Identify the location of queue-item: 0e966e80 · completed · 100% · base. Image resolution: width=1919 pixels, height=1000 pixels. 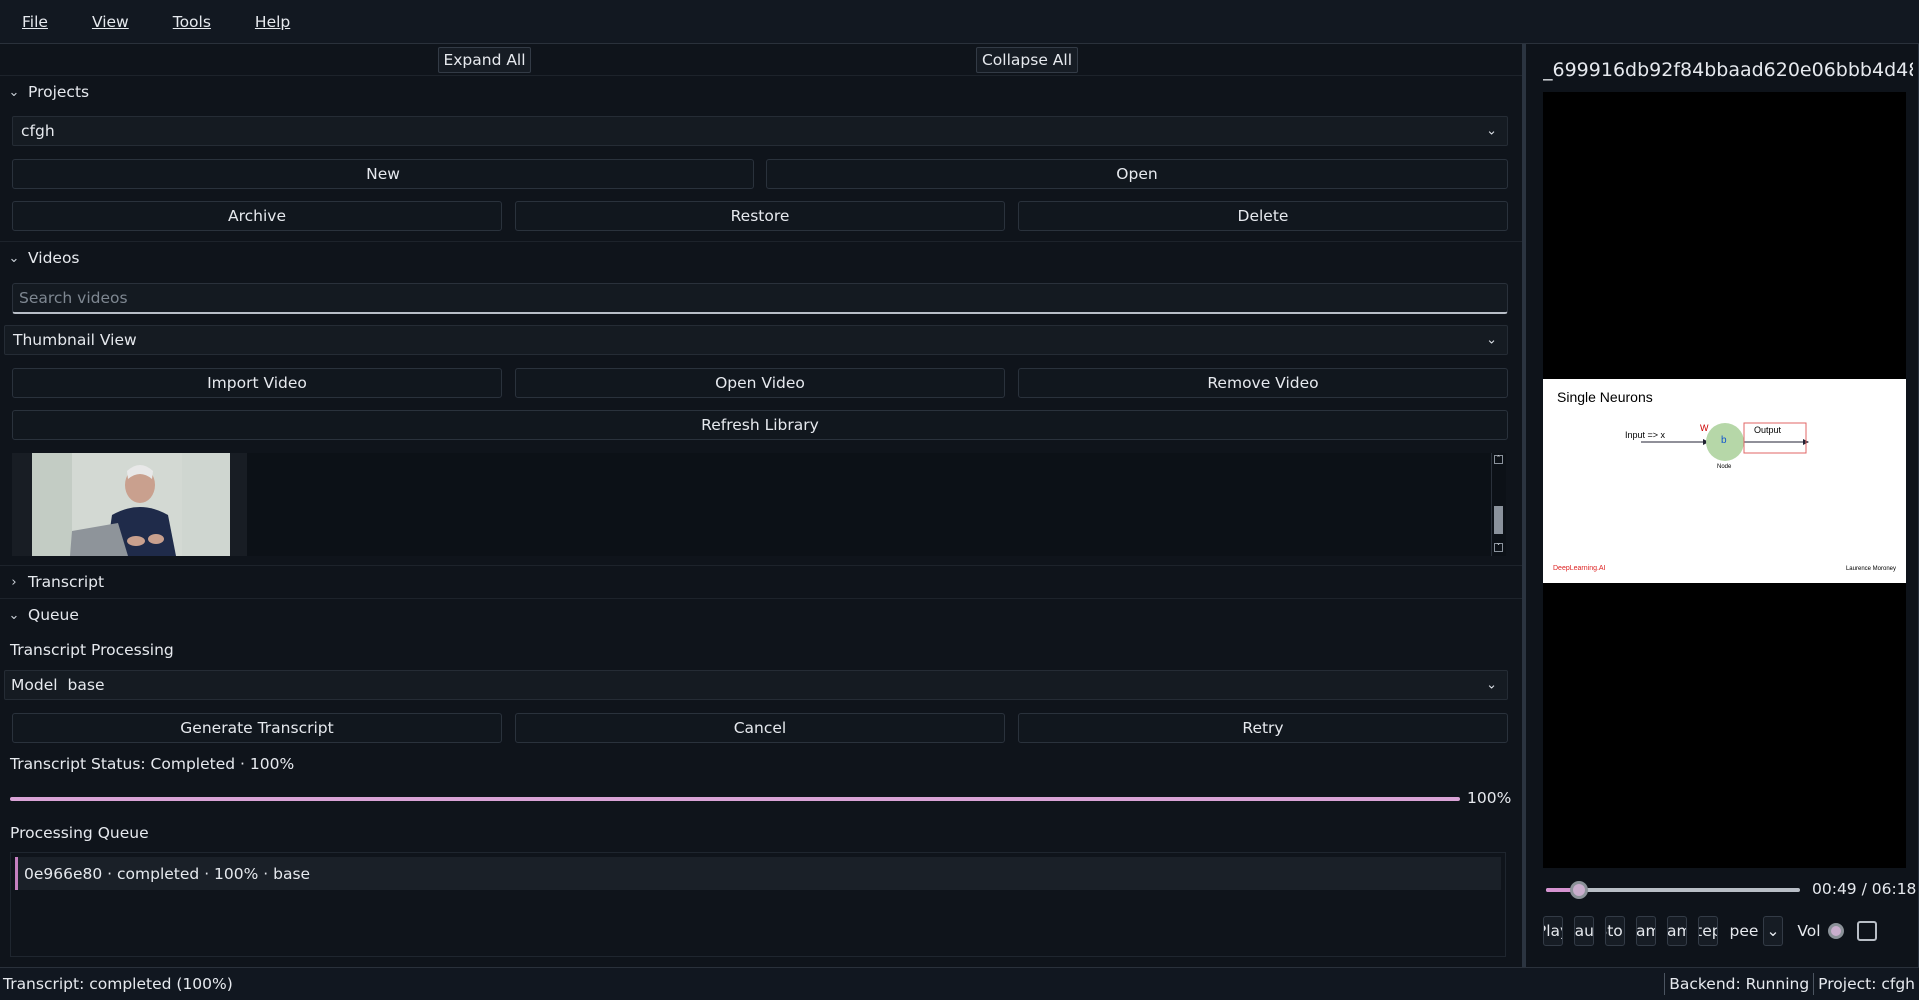
(758, 873).